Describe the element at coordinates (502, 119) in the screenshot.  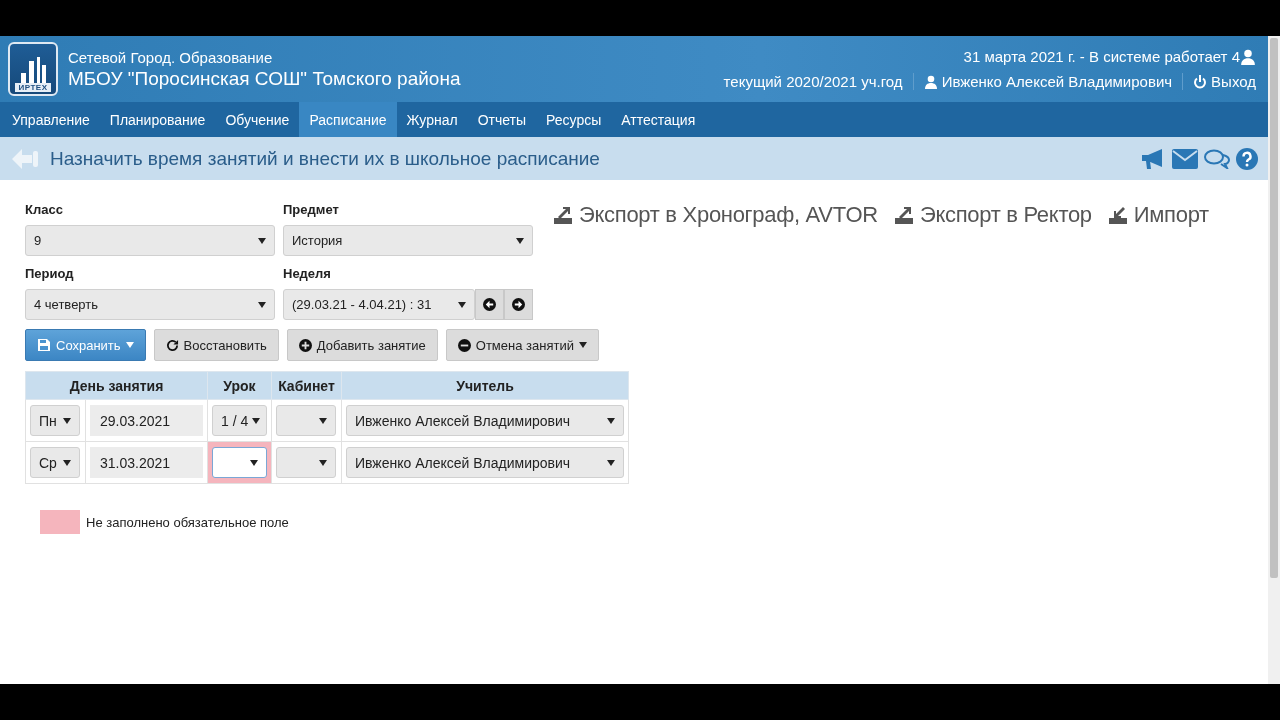
I see `menu-item: Отчеты` at that location.